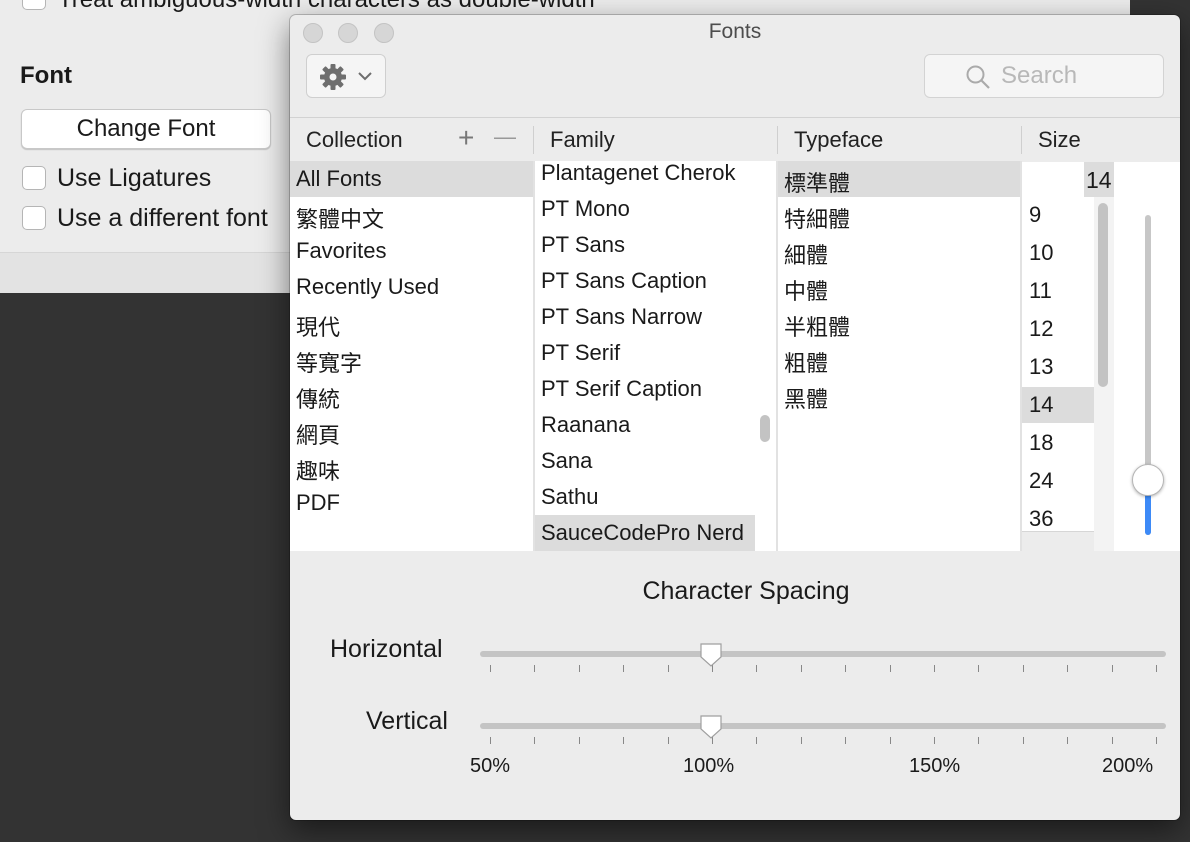 The image size is (1190, 842). Describe the element at coordinates (1058, 367) in the screenshot. I see `size-item: 13` at that location.